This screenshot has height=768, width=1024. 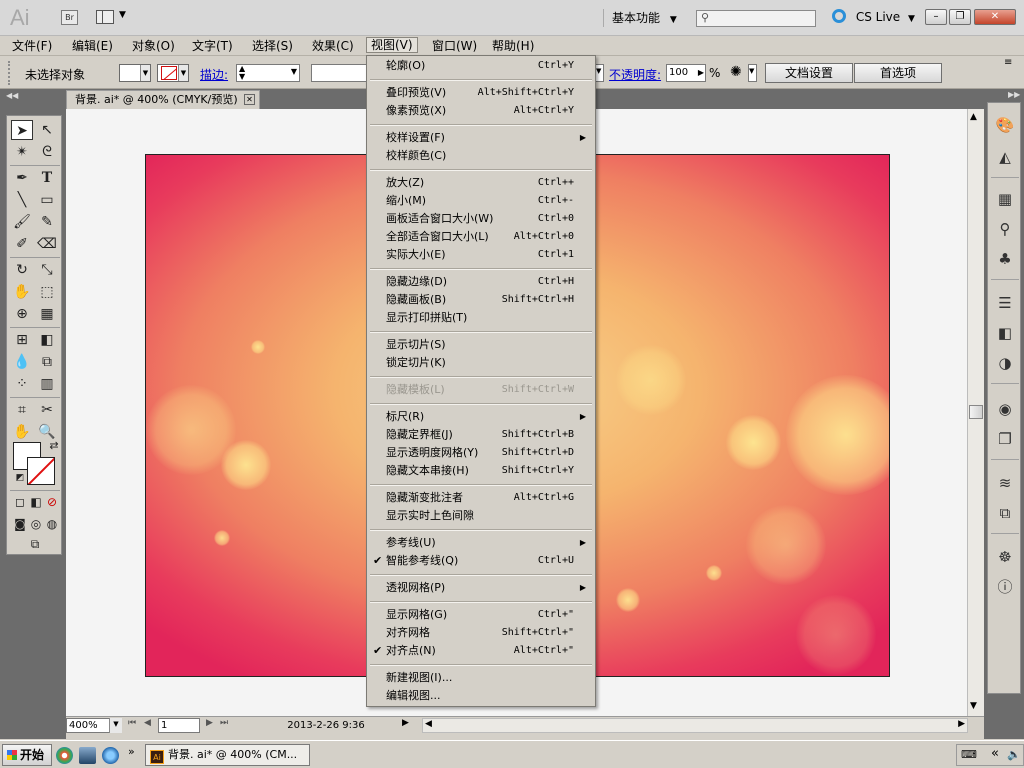 What do you see at coordinates (32, 46) in the screenshot?
I see `menu-file: 文件(F)` at bounding box center [32, 46].